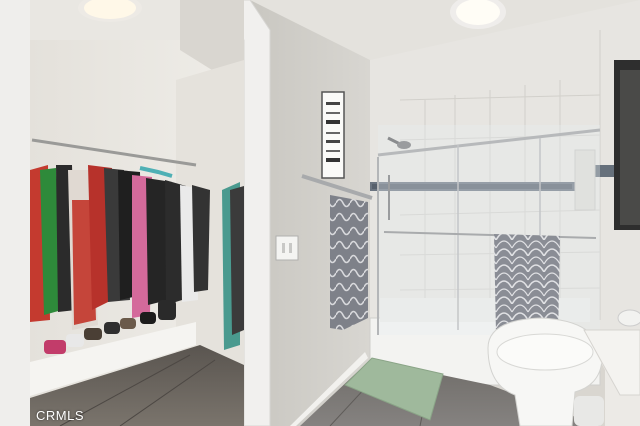 The width and height of the screenshot is (640, 426). I want to click on framed-sign, so click(333, 135).